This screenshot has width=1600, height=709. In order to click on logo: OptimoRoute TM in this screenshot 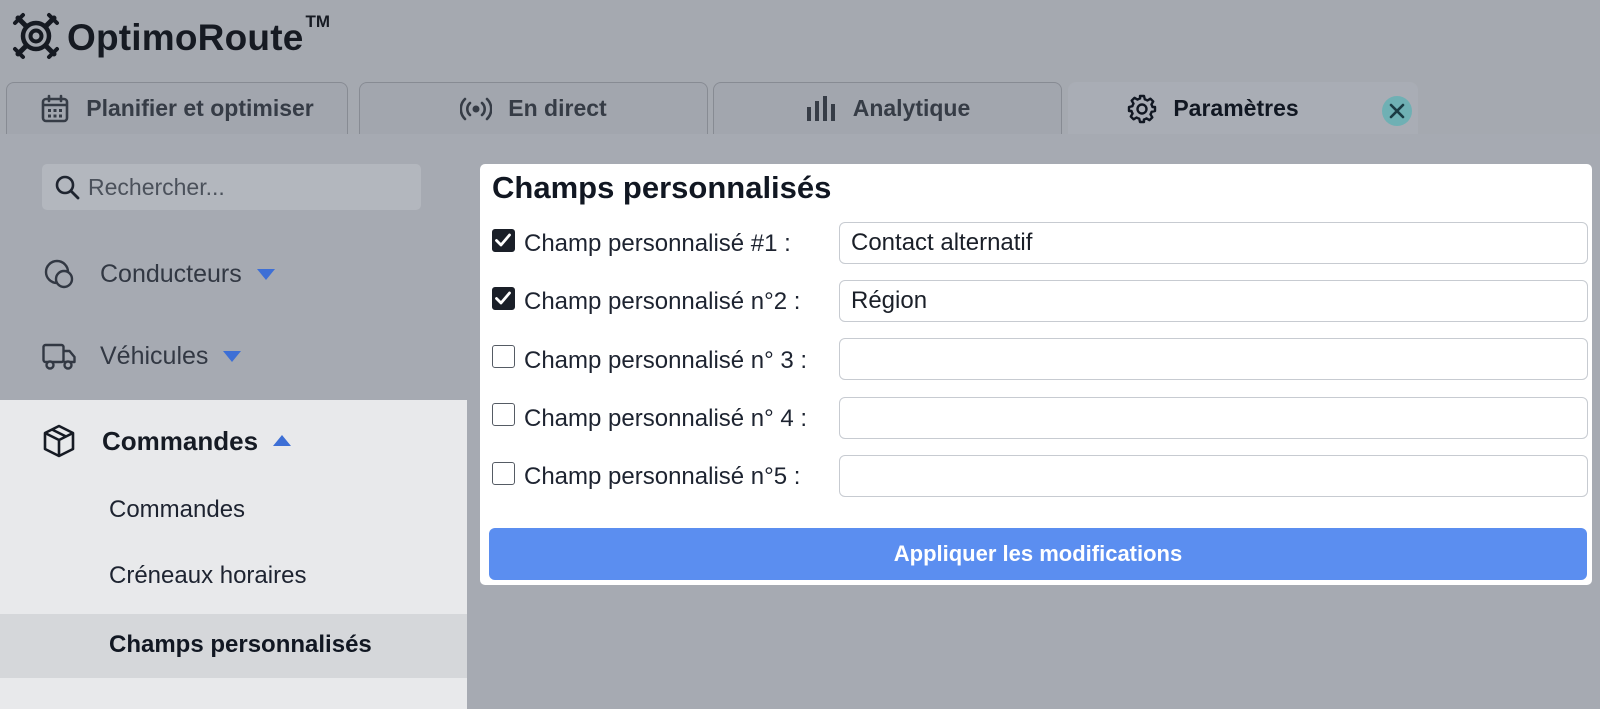, I will do `click(170, 36)`.